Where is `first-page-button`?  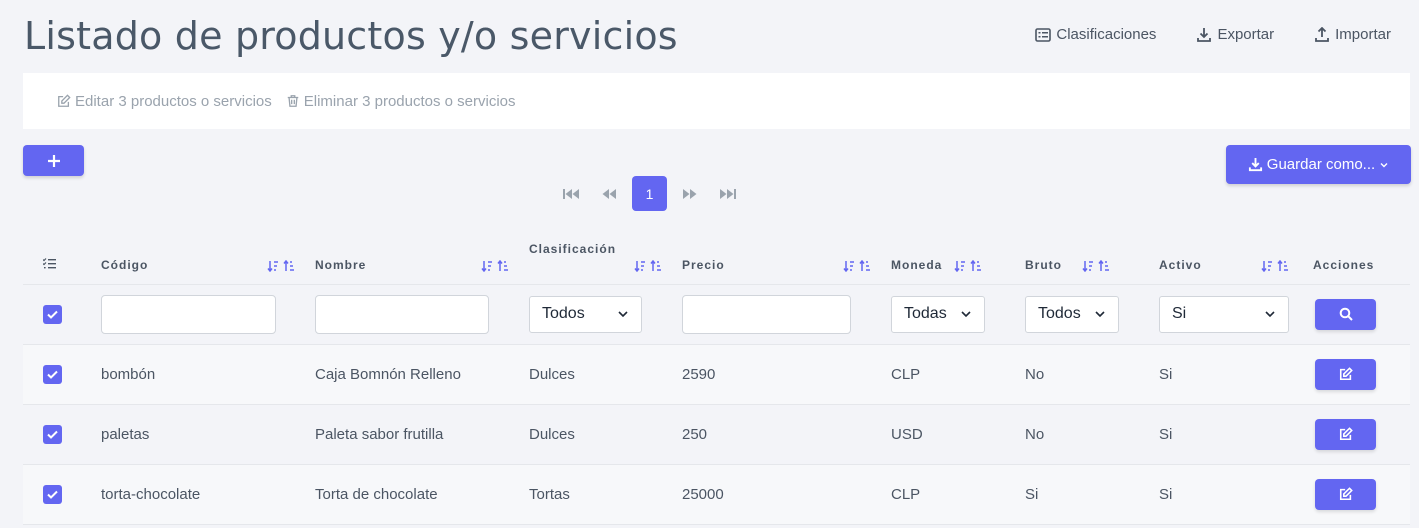
first-page-button is located at coordinates (571, 194).